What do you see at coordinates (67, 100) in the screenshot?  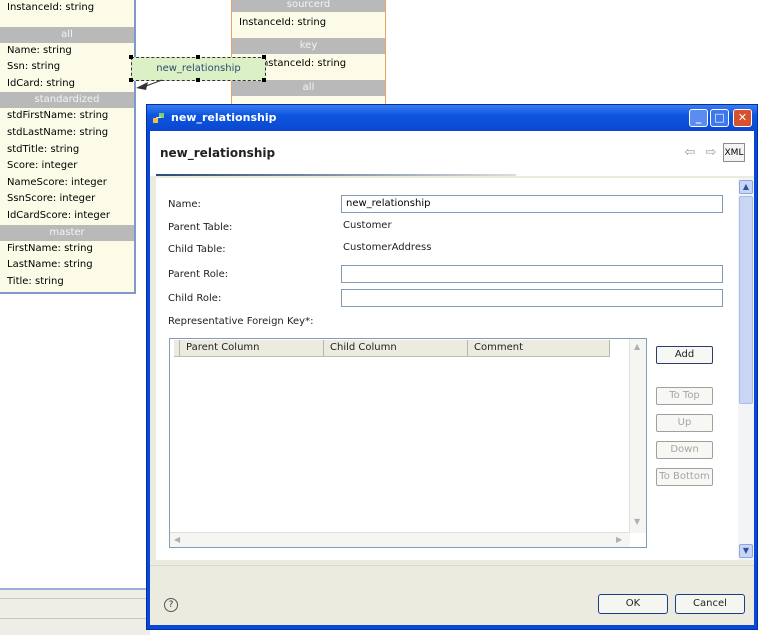 I see `section-header-standardized: standardized` at bounding box center [67, 100].